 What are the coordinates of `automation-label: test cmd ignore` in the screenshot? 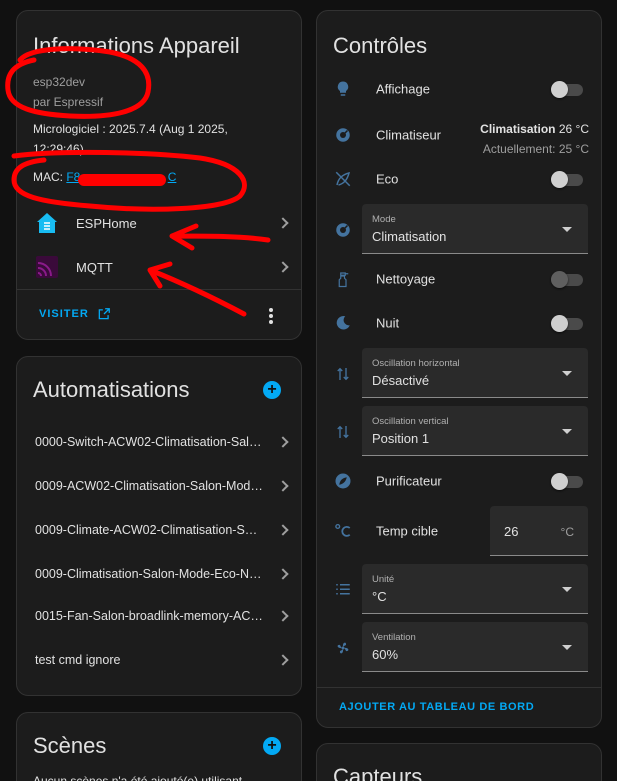 It's located at (78, 660).